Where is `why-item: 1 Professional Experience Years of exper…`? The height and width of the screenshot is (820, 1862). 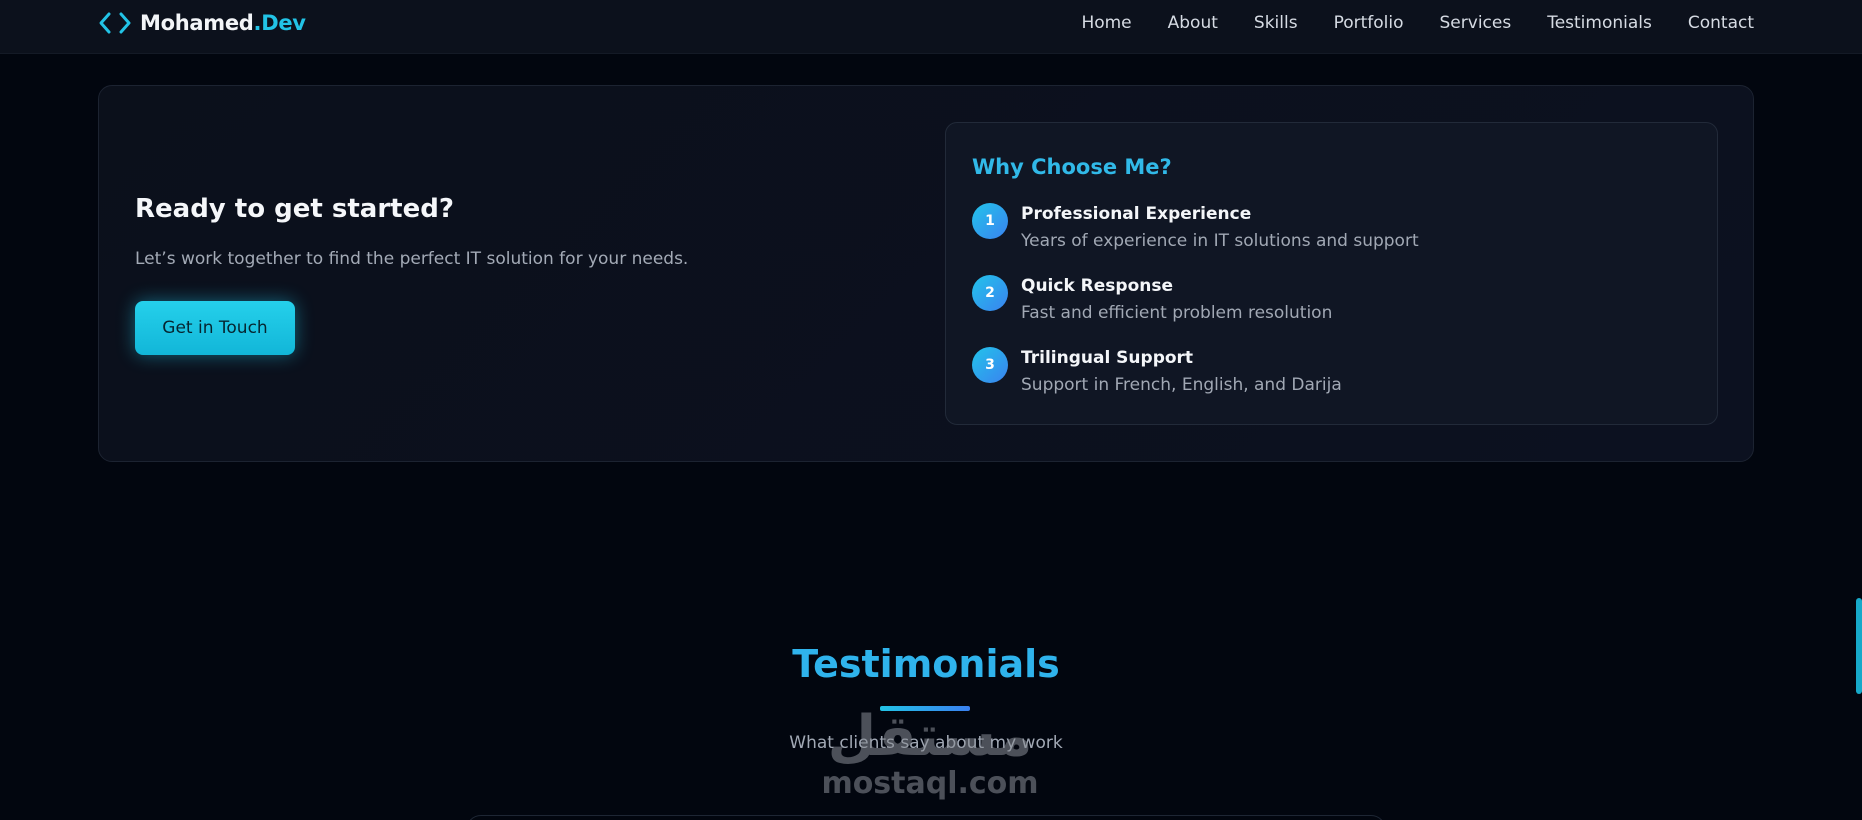 why-item: 1 Professional Experience Years of exper… is located at coordinates (1332, 233).